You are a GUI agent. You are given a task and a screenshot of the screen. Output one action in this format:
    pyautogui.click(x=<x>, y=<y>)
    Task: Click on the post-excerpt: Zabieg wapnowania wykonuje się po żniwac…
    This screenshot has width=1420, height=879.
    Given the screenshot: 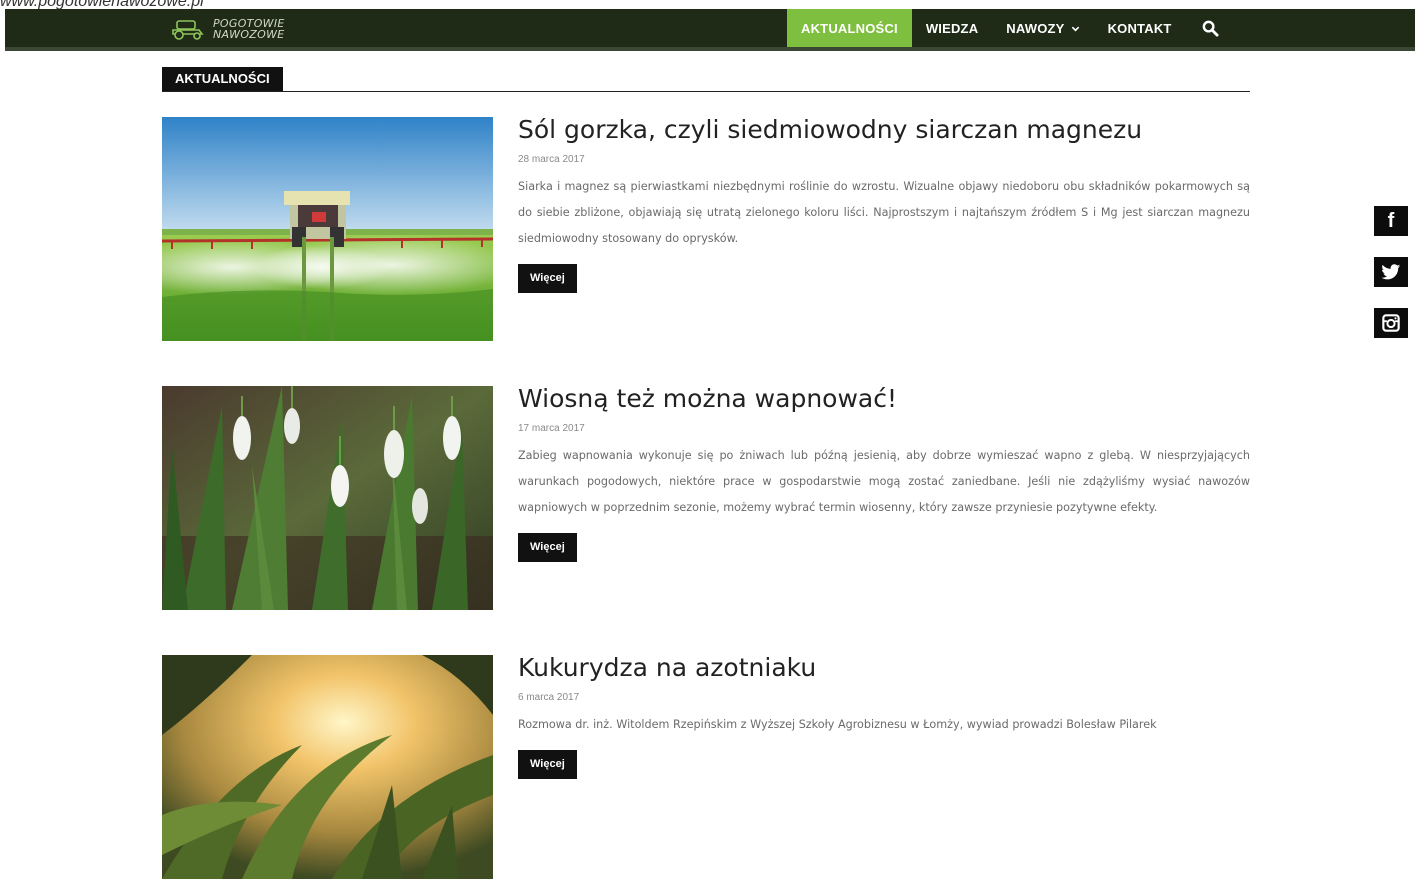 What is the action you would take?
    pyautogui.click(x=884, y=481)
    